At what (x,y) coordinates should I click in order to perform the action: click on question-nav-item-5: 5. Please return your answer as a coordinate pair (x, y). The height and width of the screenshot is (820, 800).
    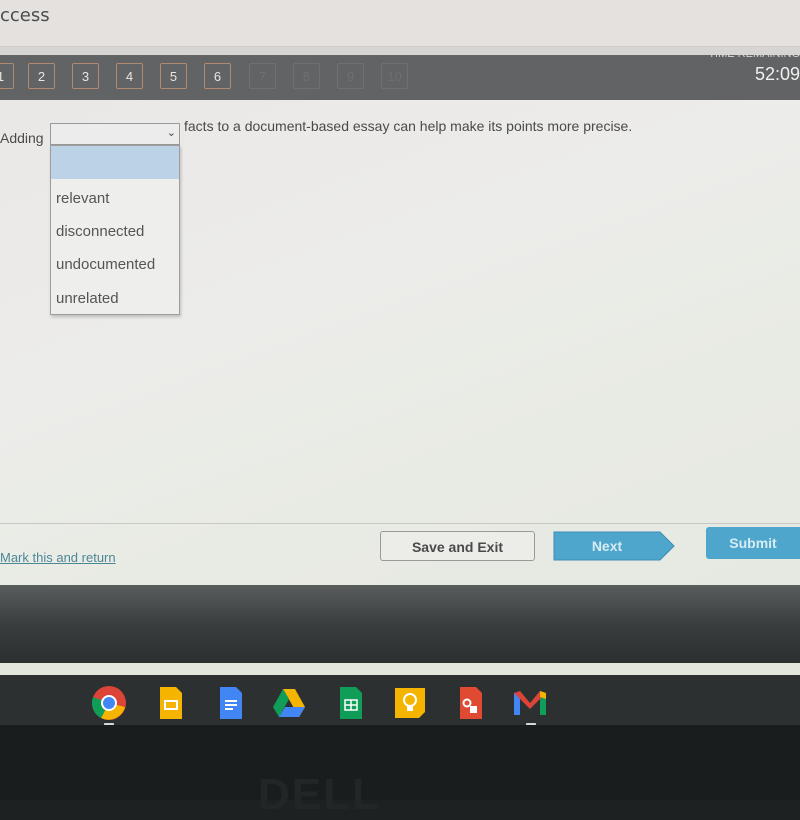
    Looking at the image, I should click on (173, 76).